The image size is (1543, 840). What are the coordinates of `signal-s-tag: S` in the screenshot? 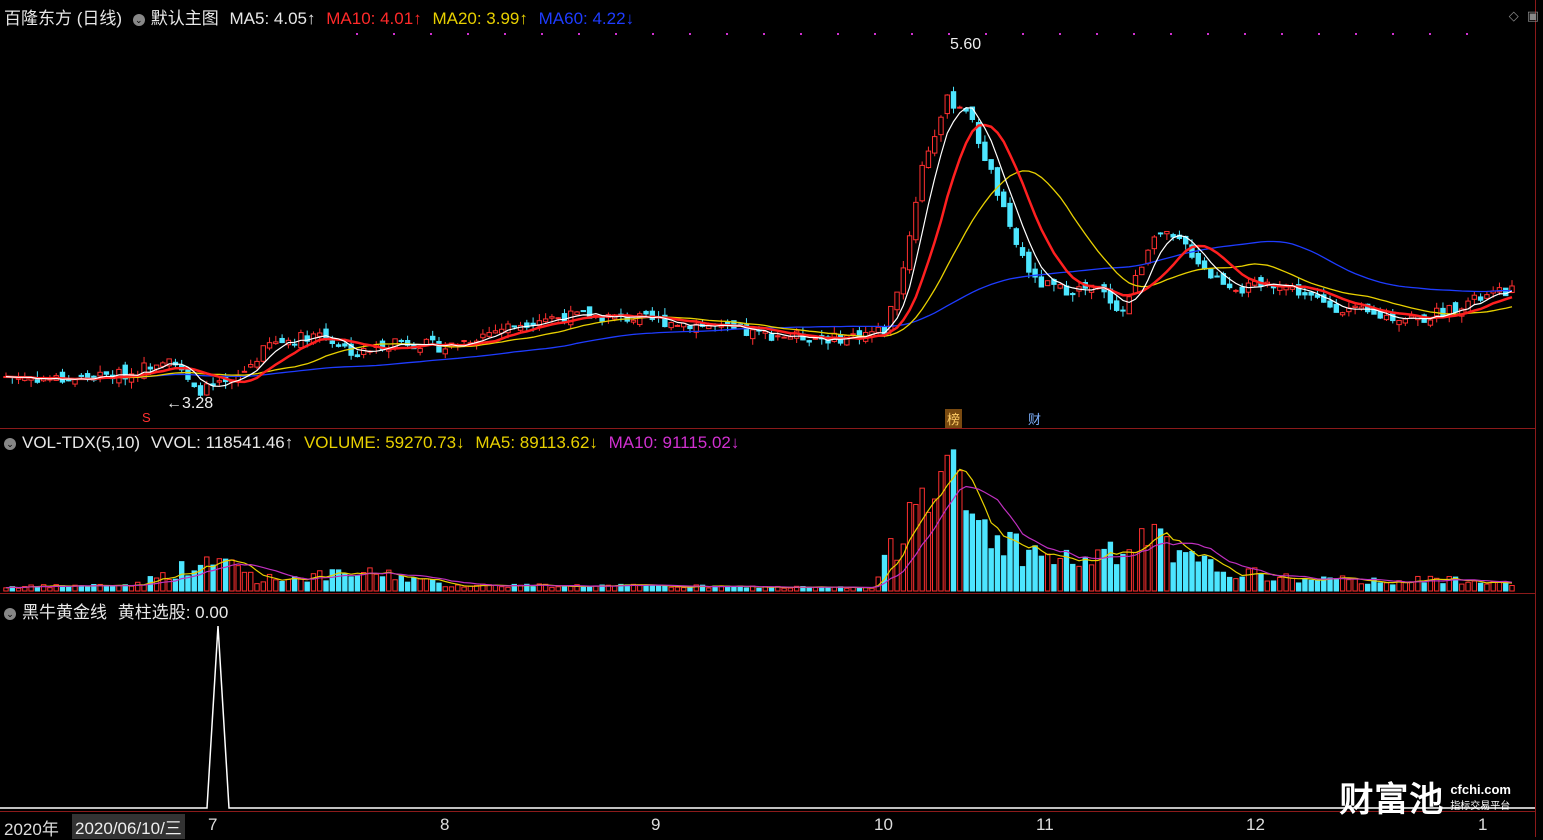 It's located at (146, 417).